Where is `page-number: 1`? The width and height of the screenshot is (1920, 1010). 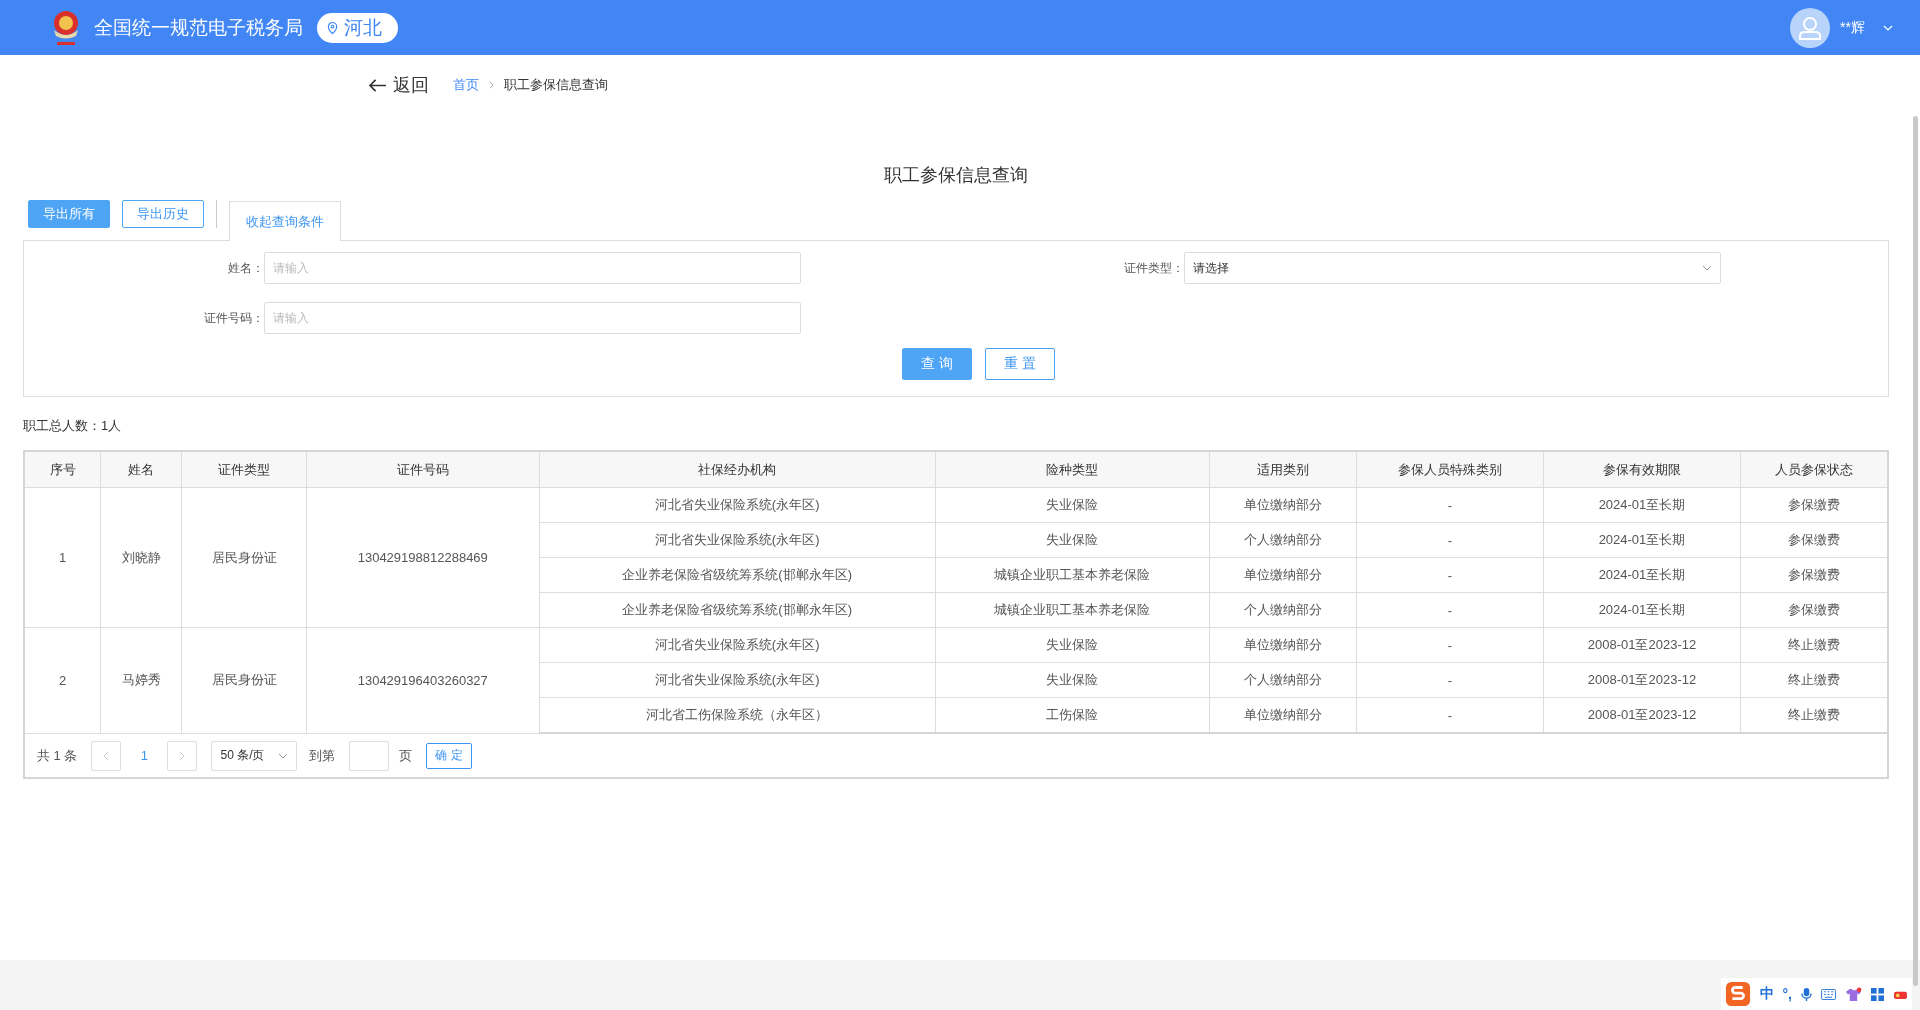
page-number: 1 is located at coordinates (144, 755).